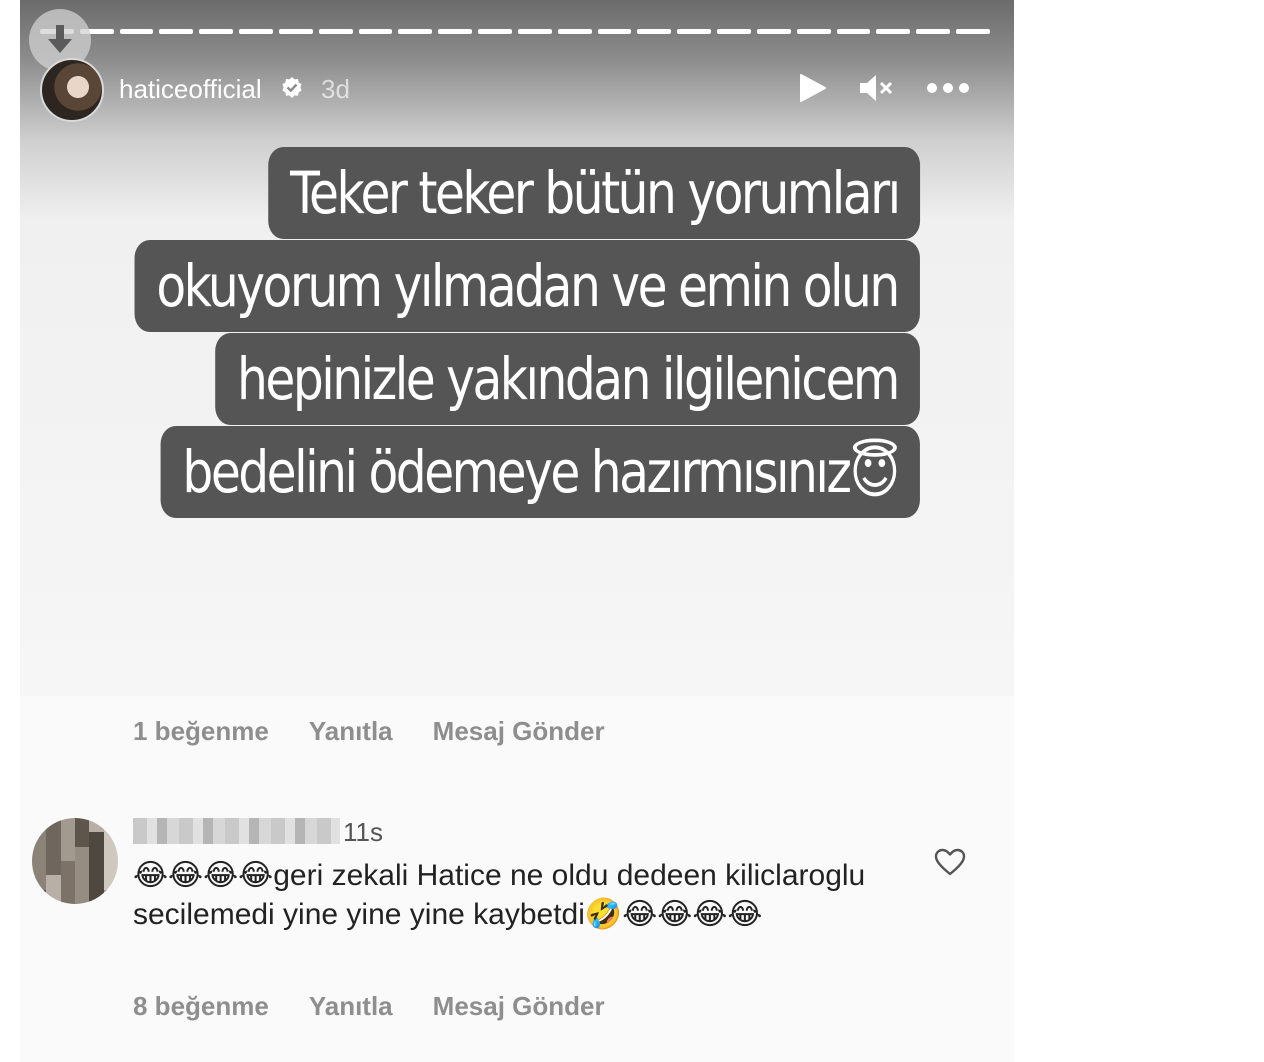 Image resolution: width=1264 pixels, height=1062 pixels. Describe the element at coordinates (875, 472) in the screenshot. I see `smiling-halo-emoji: 😇` at that location.